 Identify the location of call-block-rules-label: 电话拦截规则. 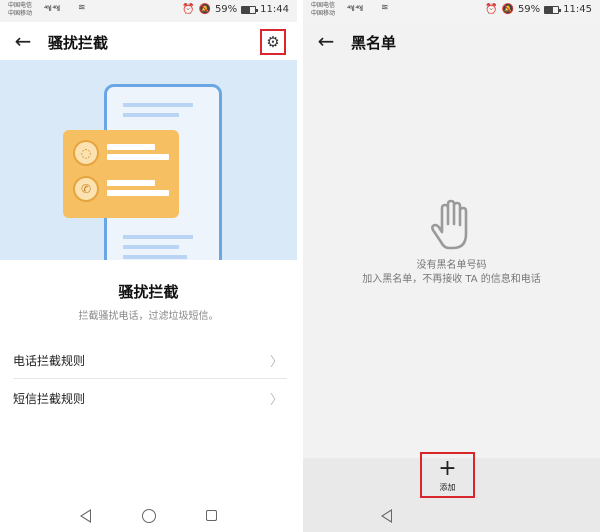
(49, 361).